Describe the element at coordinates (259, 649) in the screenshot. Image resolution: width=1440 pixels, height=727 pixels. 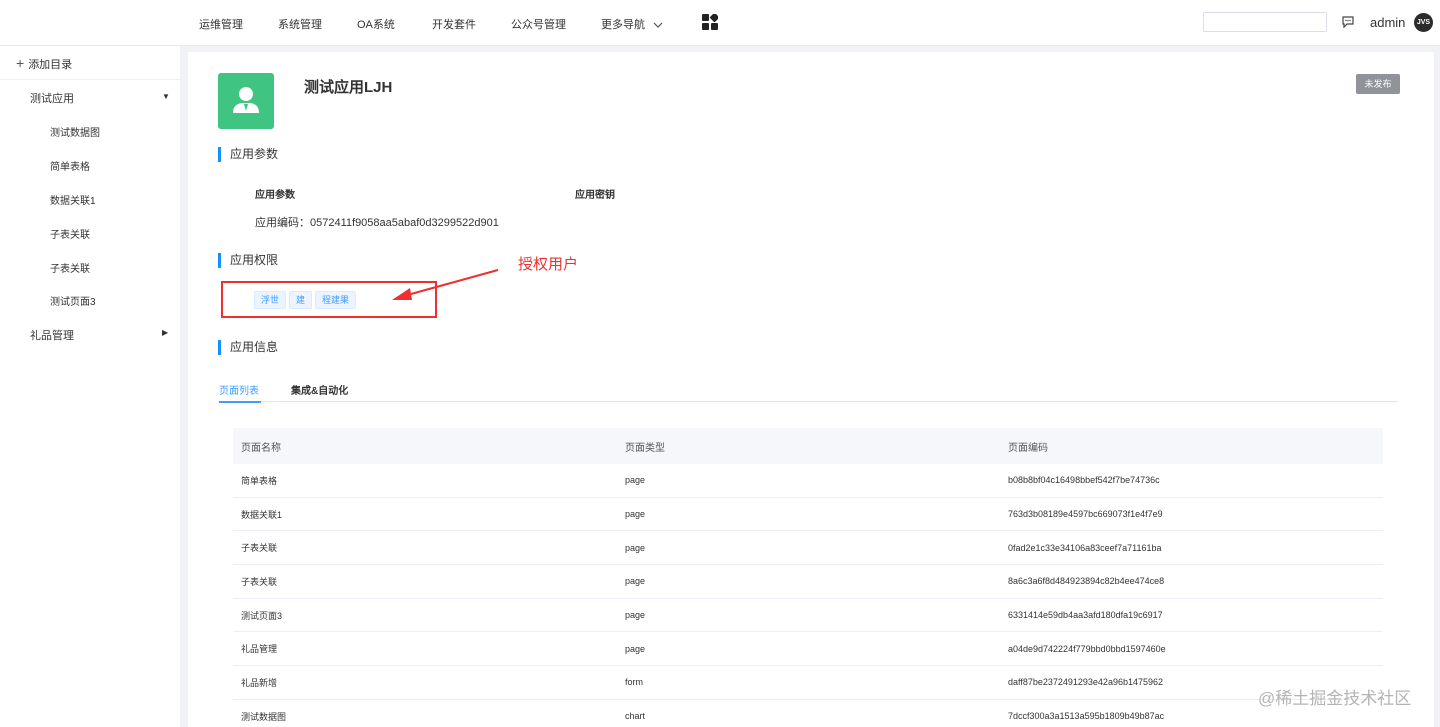
I see `cell-name: 礼品管理` at that location.